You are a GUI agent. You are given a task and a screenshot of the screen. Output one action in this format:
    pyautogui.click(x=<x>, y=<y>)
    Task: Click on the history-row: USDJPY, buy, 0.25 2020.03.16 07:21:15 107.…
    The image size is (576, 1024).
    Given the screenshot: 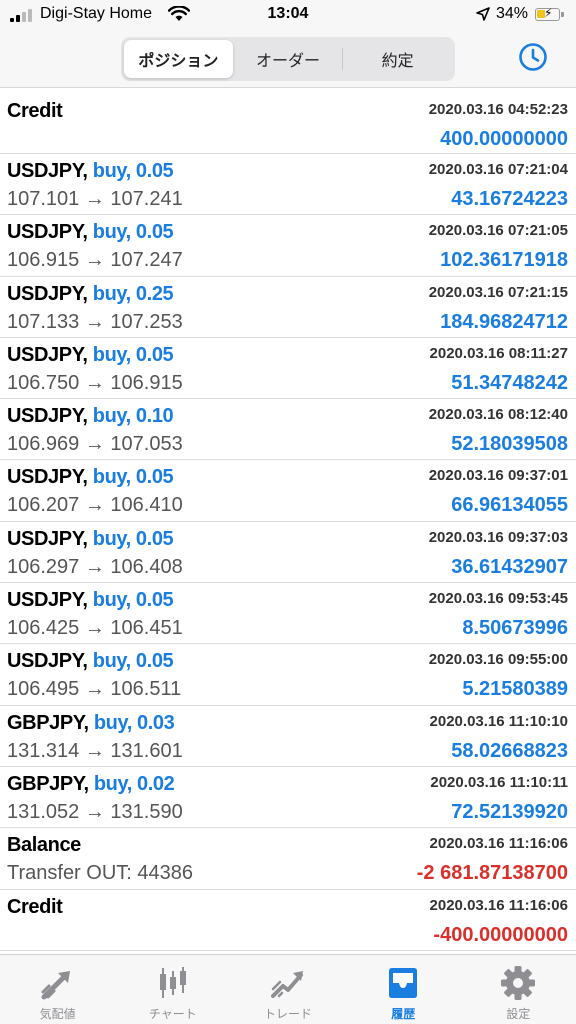 What is the action you would take?
    pyautogui.click(x=288, y=307)
    